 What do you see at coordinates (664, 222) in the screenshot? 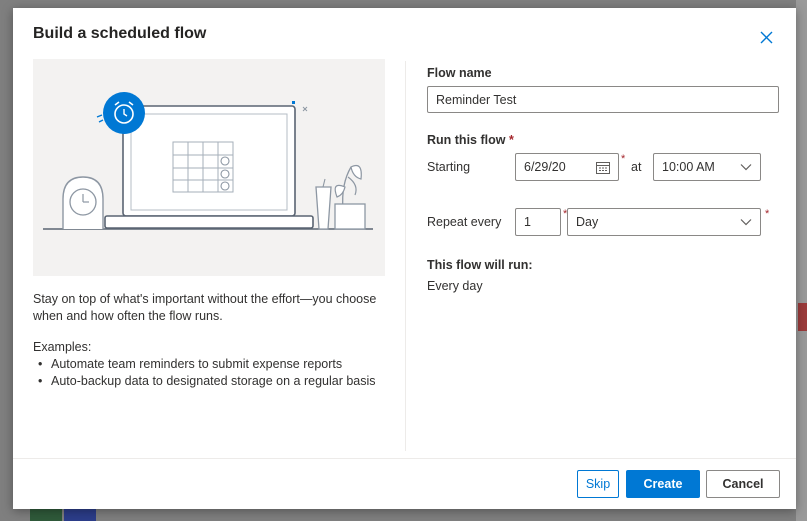
I see `repeat-unit-dropdown: Day` at bounding box center [664, 222].